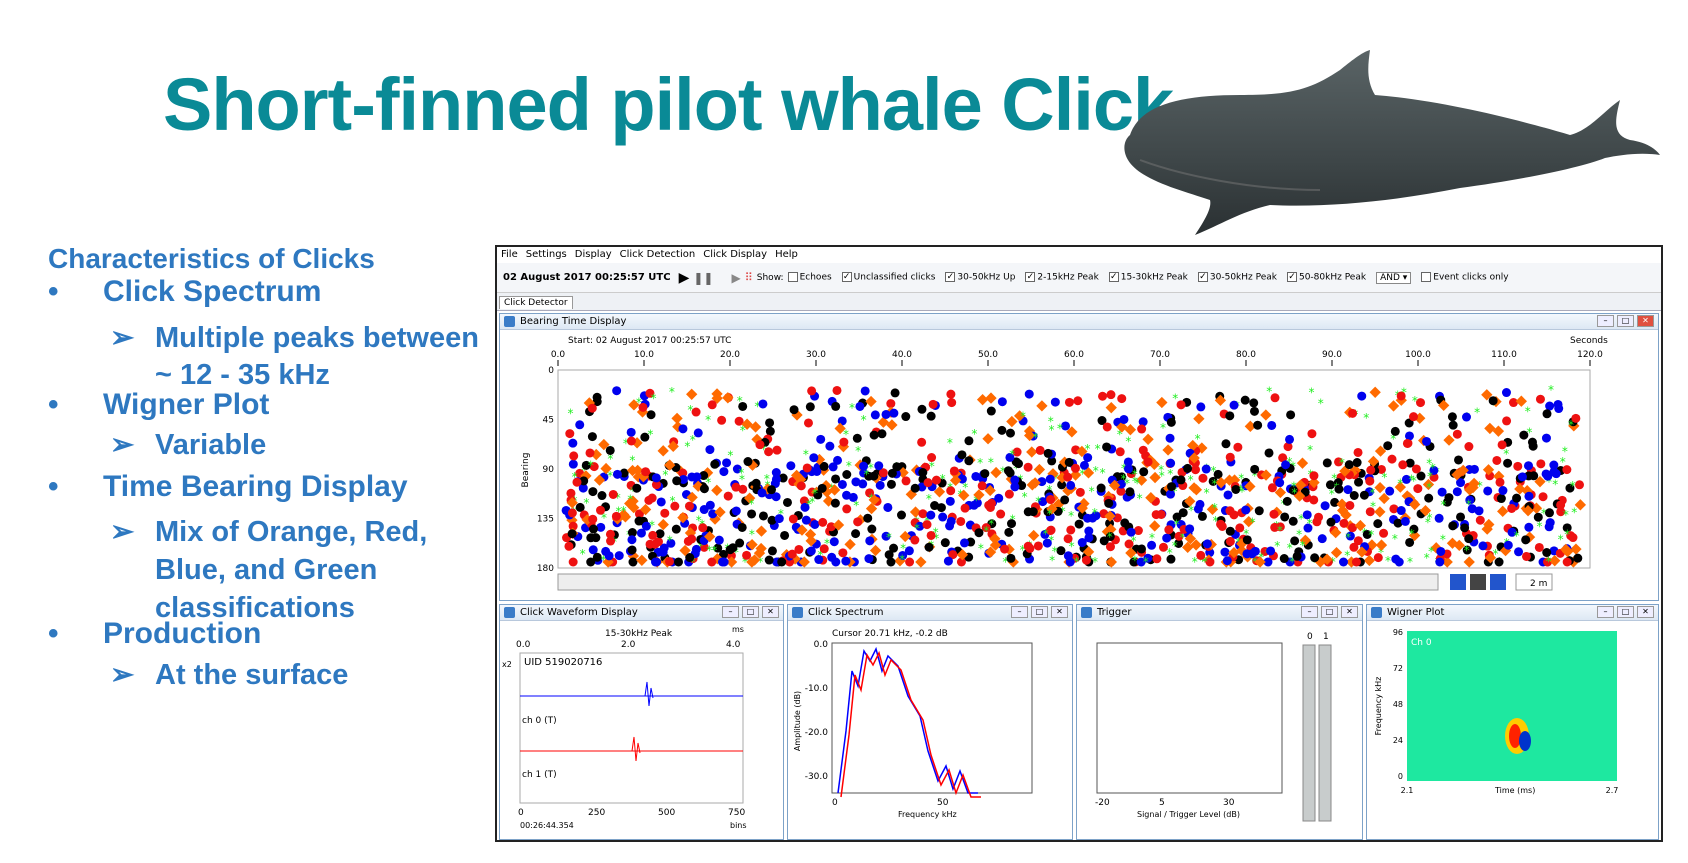 This screenshot has height=863, width=1688. I want to click on checkbox-label: 30-50kHz Peak, so click(1243, 277).